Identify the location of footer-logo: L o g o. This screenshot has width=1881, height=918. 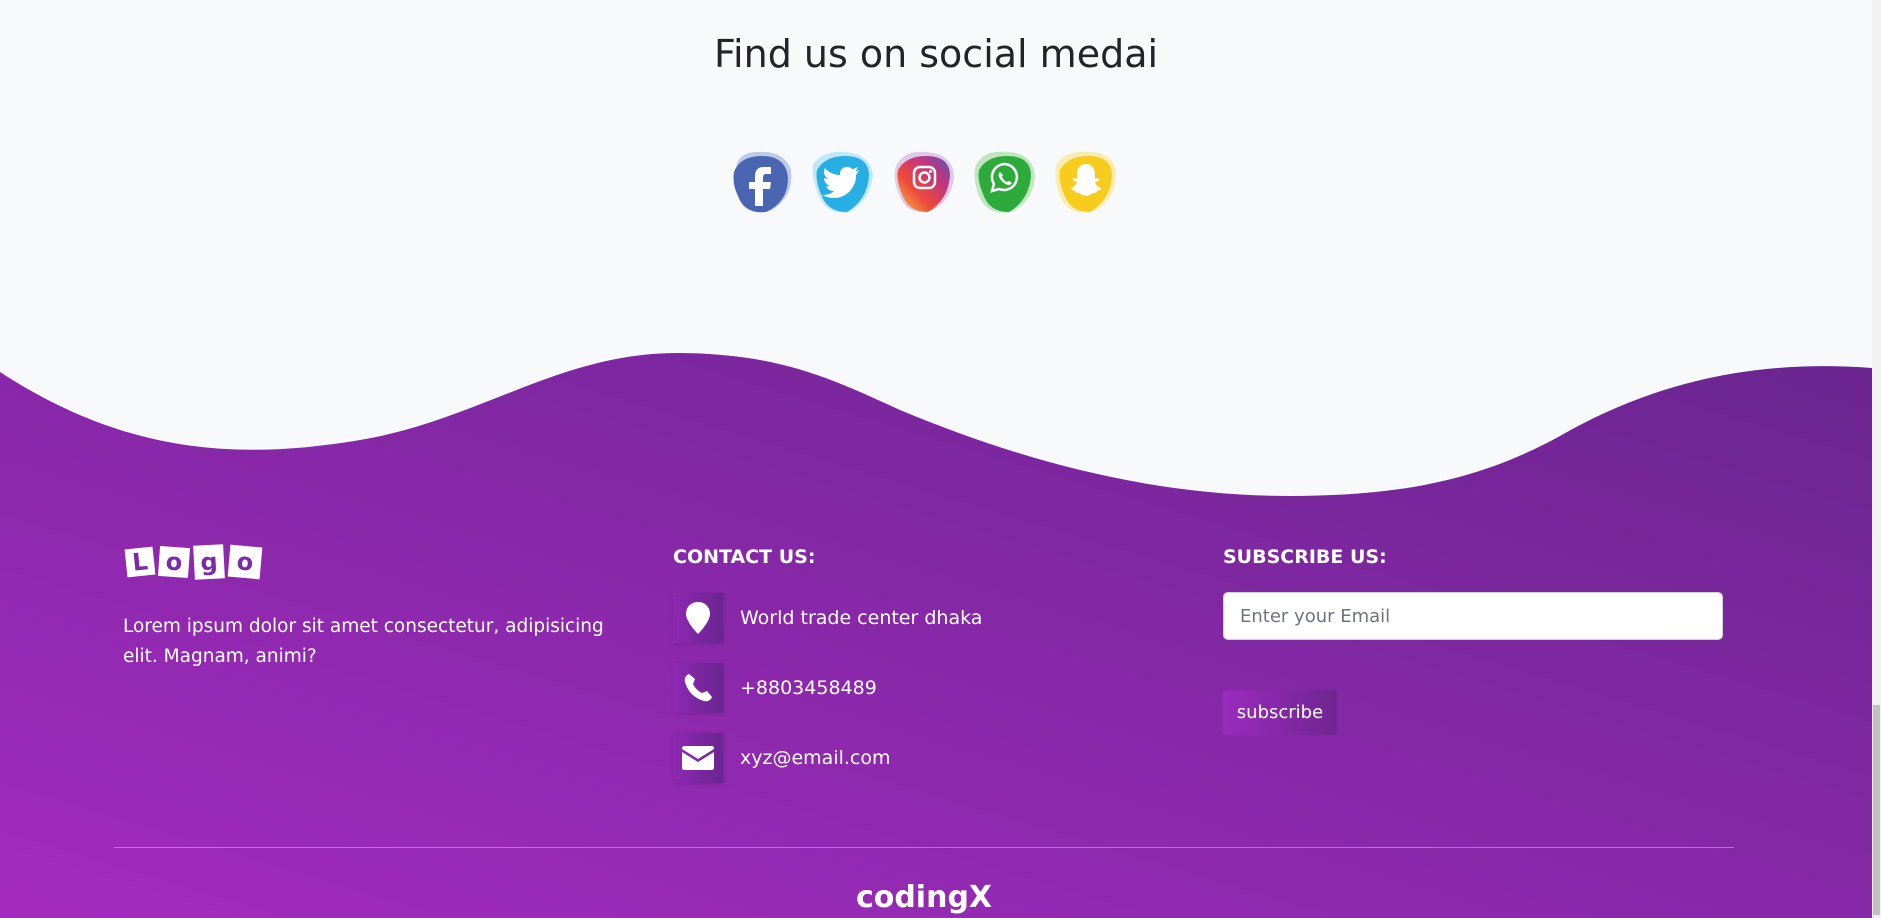
(193, 562).